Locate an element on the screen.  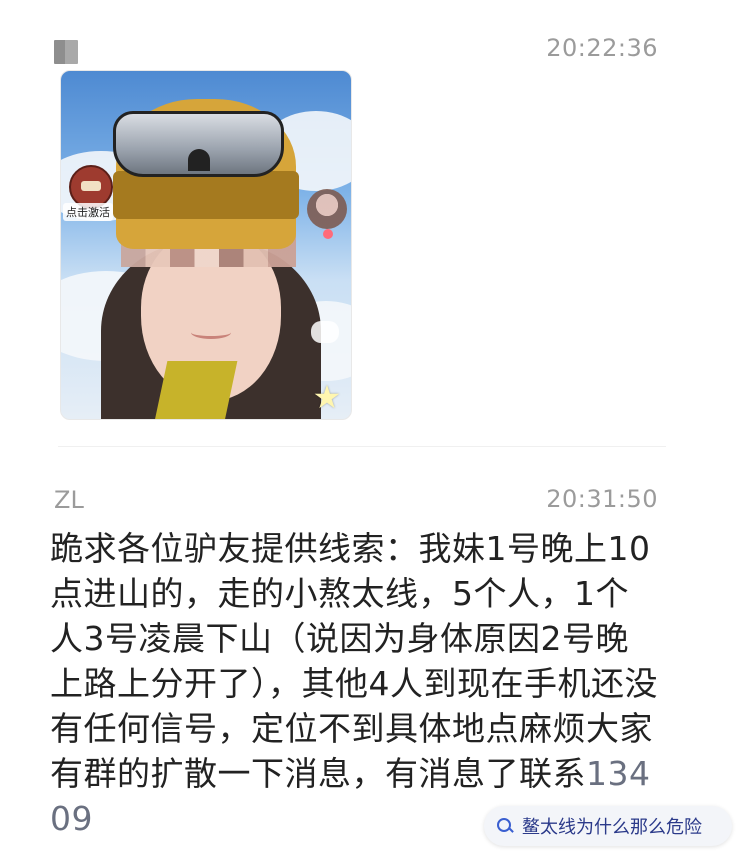
message-time: 20:22:36 is located at coordinates (602, 48).